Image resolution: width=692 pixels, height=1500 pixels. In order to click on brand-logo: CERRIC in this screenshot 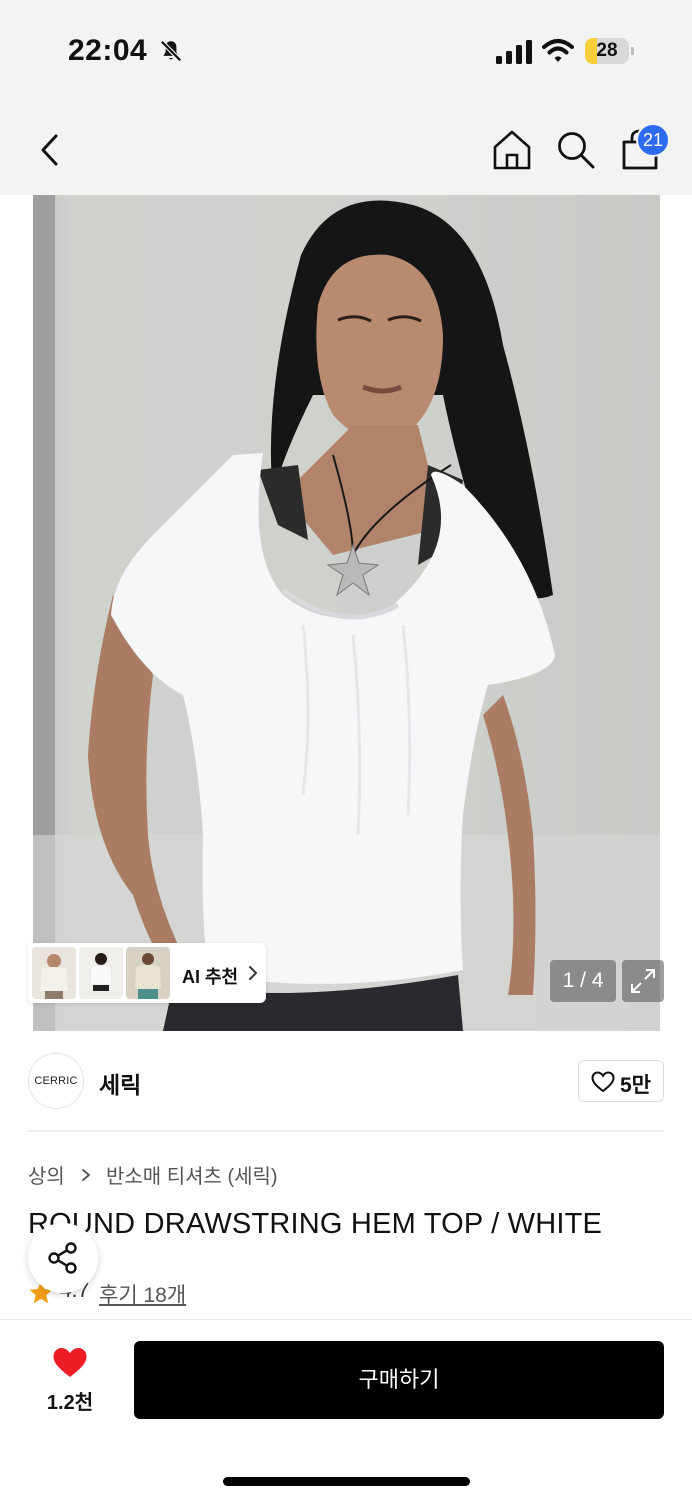, I will do `click(56, 1081)`.